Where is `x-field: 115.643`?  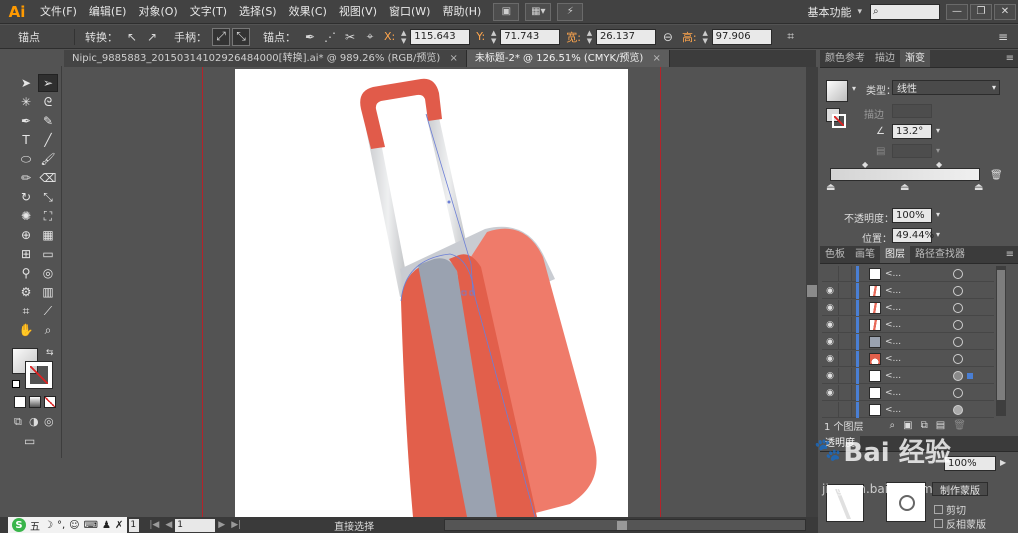 x-field: 115.643 is located at coordinates (440, 36).